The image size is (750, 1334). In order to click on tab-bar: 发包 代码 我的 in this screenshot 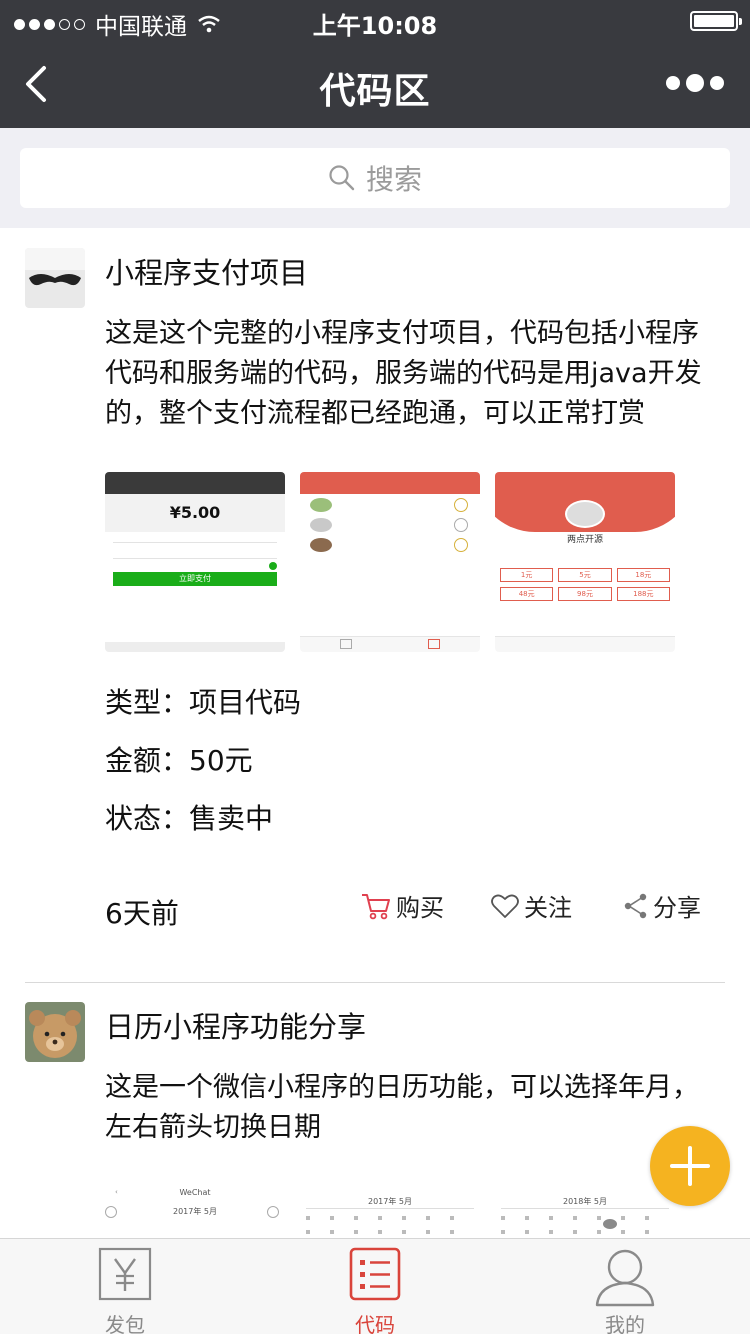, I will do `click(375, 1286)`.